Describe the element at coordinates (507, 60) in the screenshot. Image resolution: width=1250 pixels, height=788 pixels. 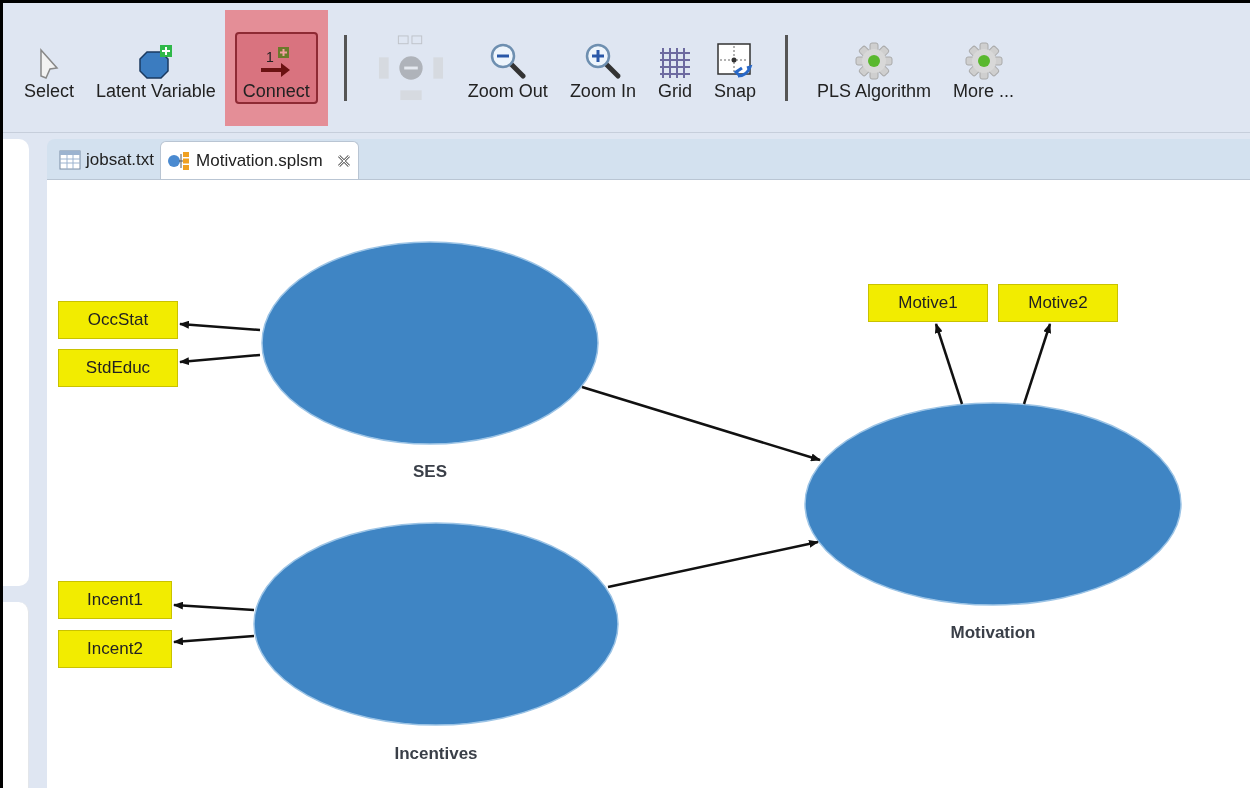
I see `zoom-out-icon` at that location.